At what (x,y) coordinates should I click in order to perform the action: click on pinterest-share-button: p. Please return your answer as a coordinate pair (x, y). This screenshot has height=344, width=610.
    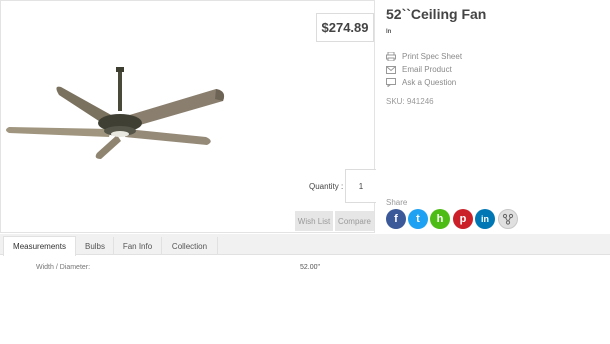
    Looking at the image, I should click on (463, 219).